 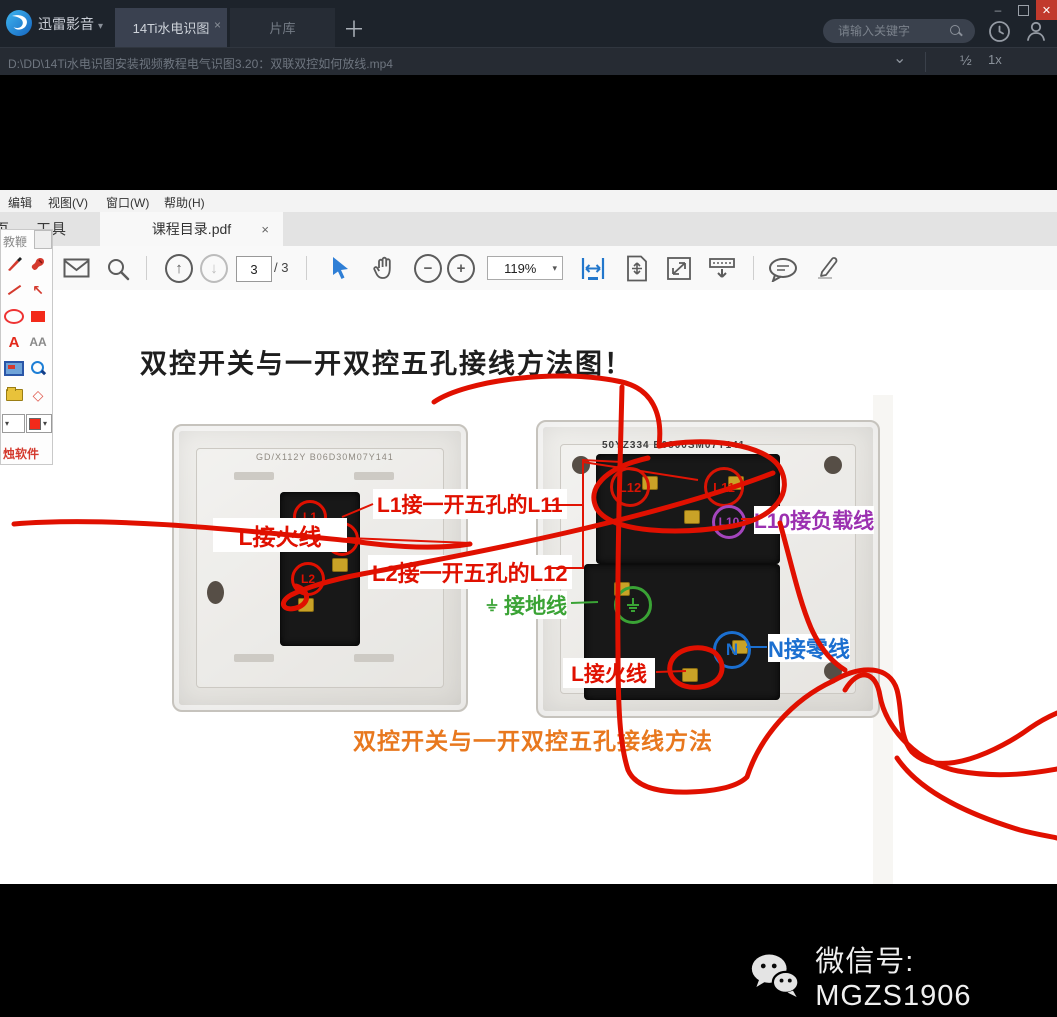 I want to click on select-cursor-icon, so click(x=341, y=268).